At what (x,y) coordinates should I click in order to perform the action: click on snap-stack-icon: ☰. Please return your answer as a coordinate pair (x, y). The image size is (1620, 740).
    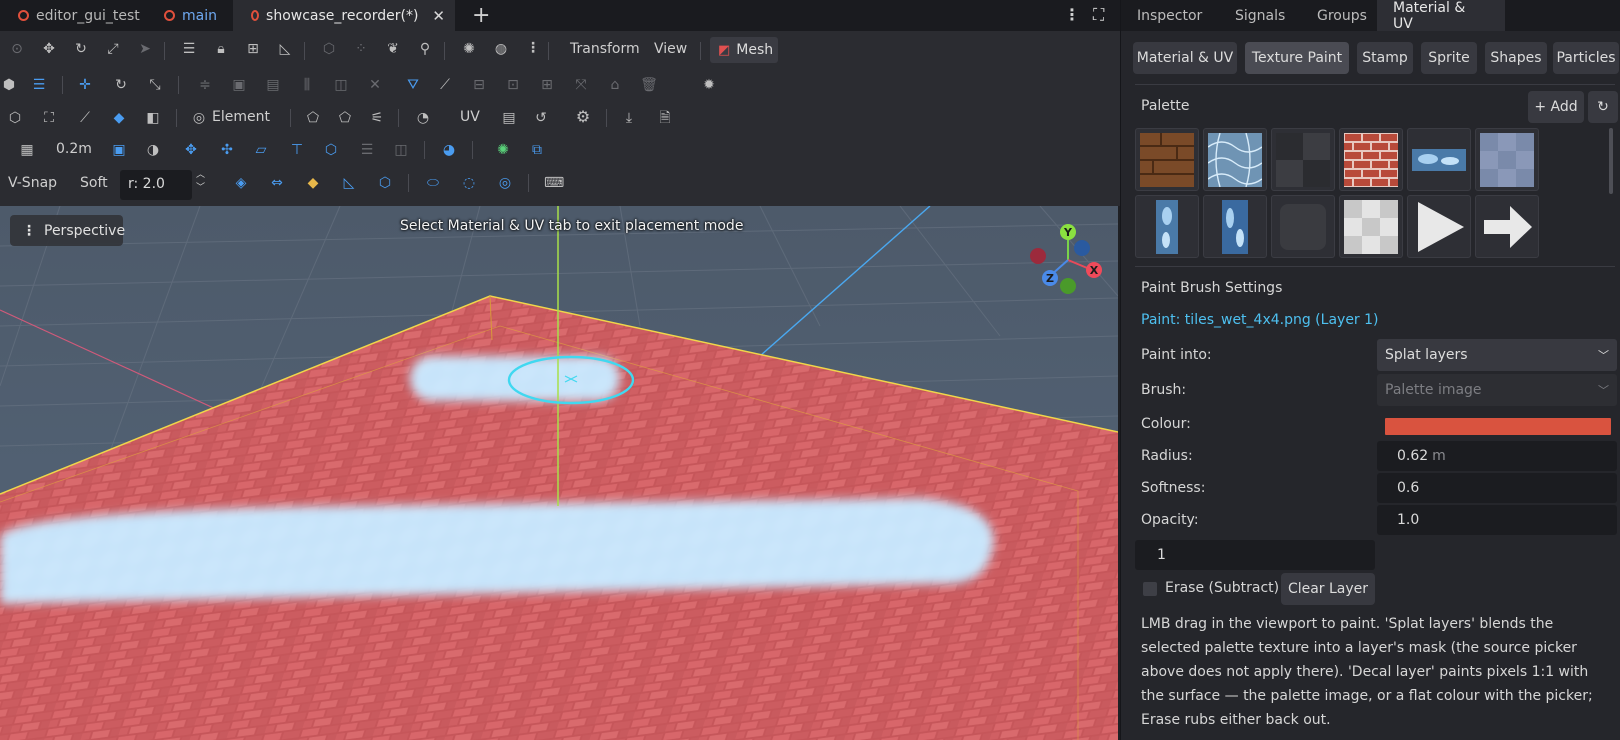
    Looking at the image, I should click on (367, 150).